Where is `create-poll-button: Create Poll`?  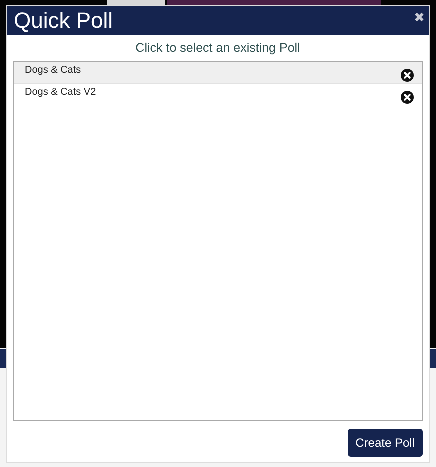
create-poll-button: Create Poll is located at coordinates (385, 443).